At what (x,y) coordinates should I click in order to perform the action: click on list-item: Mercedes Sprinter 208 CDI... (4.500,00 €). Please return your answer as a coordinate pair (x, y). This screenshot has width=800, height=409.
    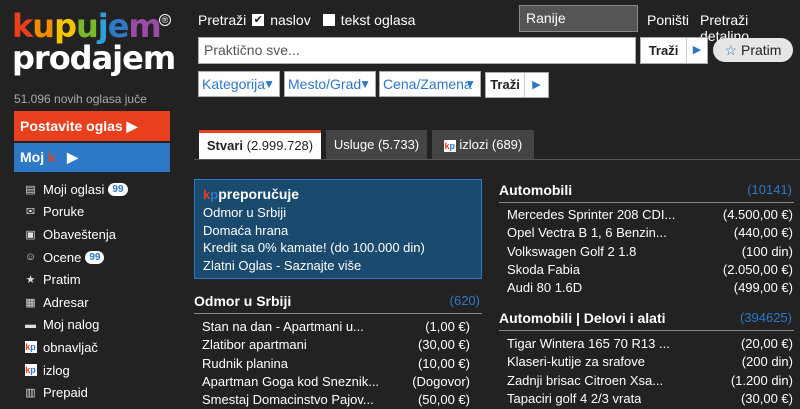
    Looking at the image, I should click on (650, 215).